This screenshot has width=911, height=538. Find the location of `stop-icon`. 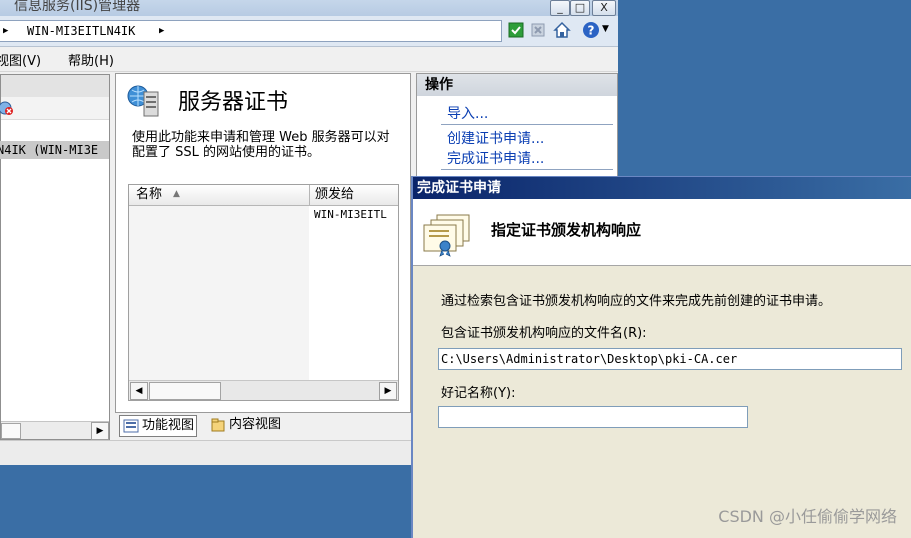

stop-icon is located at coordinates (538, 30).